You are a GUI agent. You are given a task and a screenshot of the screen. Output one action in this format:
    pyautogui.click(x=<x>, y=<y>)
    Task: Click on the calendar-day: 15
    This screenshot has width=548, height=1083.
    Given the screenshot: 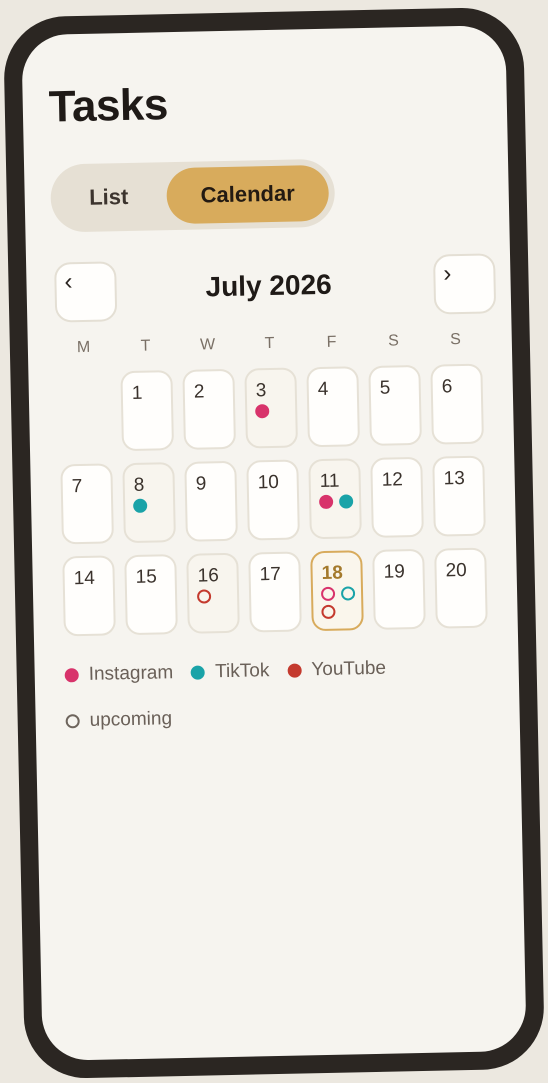 What is the action you would take?
    pyautogui.click(x=151, y=595)
    